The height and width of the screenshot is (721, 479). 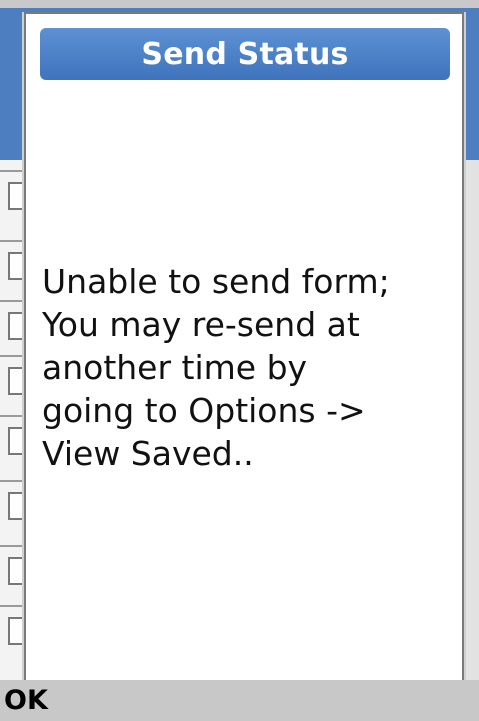 I want to click on dialog-title: Send Status, so click(x=245, y=54).